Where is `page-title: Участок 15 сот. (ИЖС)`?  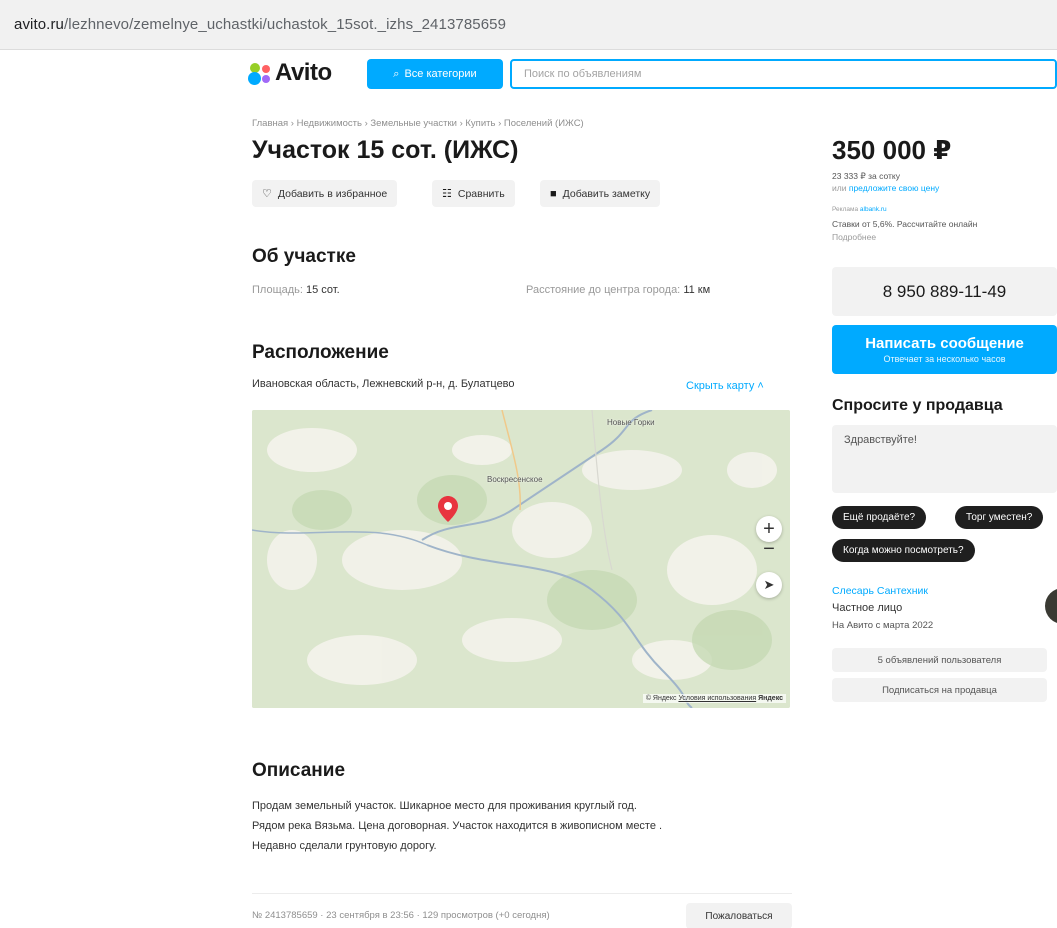 page-title: Участок 15 сот. (ИЖС) is located at coordinates (385, 150).